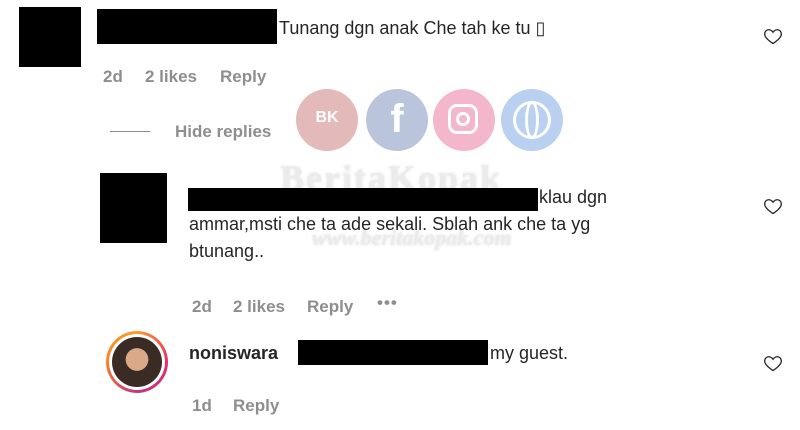 This screenshot has height=430, width=800. What do you see at coordinates (202, 405) in the screenshot?
I see `reply2-time: 1d` at bounding box center [202, 405].